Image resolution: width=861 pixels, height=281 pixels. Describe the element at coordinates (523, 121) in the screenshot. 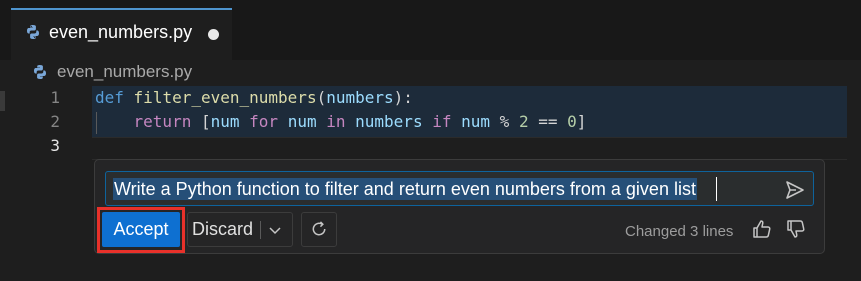

I see `code-token: 2` at that location.